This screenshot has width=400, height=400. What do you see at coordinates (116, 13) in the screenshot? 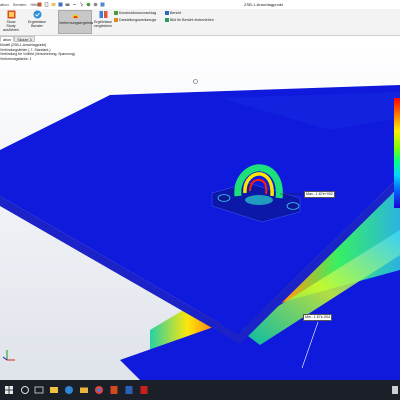
I see `design-insight-icon` at bounding box center [116, 13].